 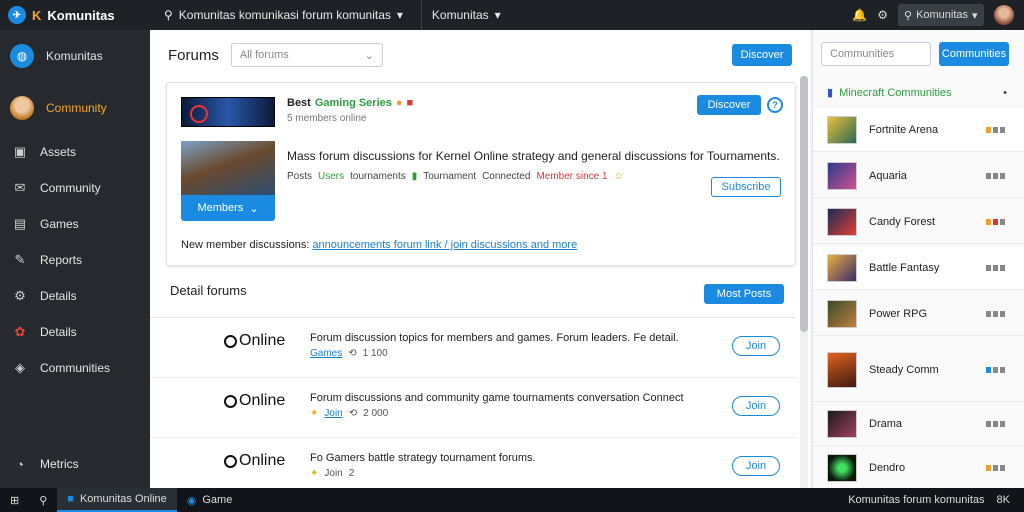 What do you see at coordinates (898, 313) in the screenshot?
I see `community-name: Power RPG` at bounding box center [898, 313].